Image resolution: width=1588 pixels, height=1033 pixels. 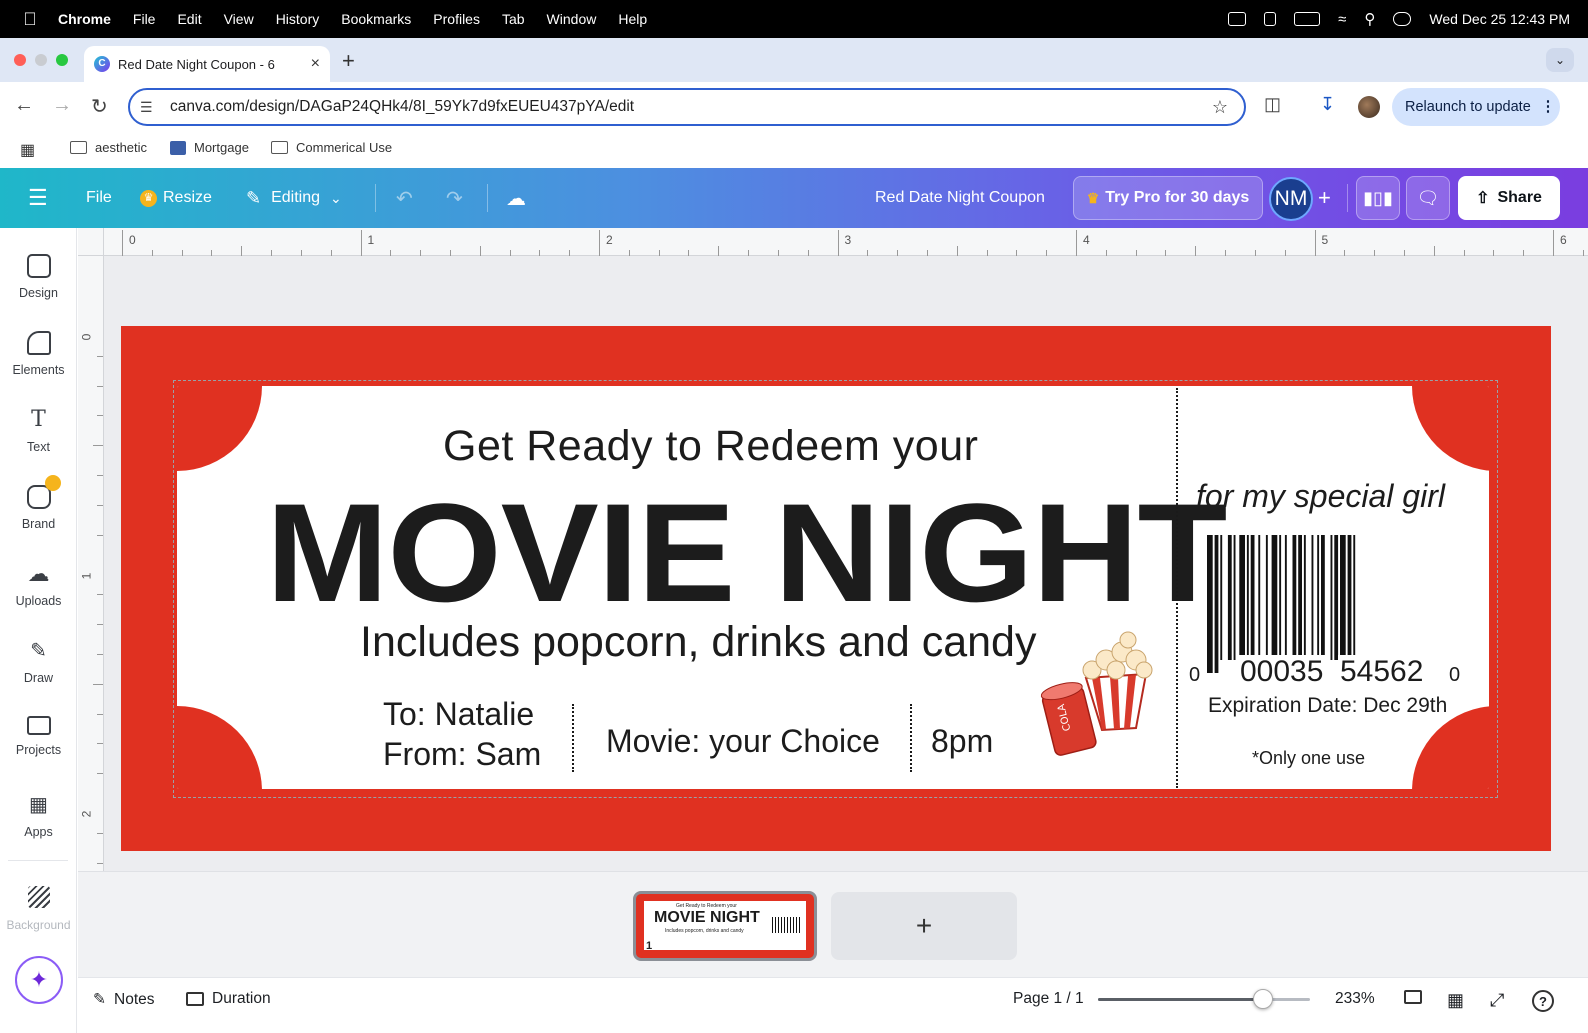 I want to click on undo-icon: ↶, so click(x=404, y=198).